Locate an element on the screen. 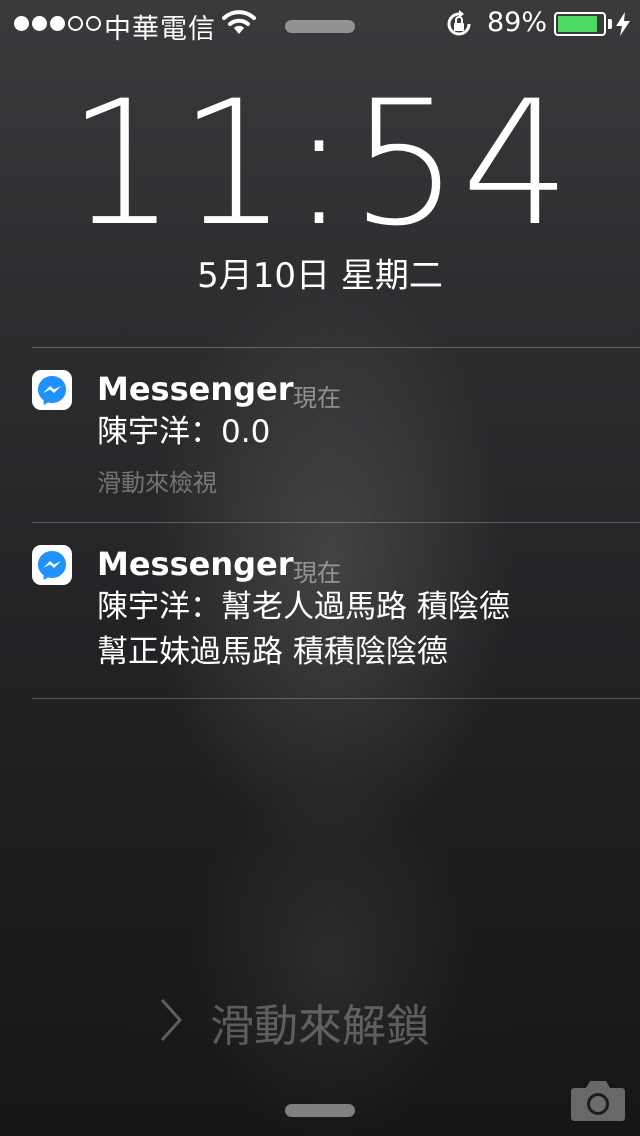 This screenshot has height=1136, width=640. signal-dots-icon is located at coordinates (57, 23).